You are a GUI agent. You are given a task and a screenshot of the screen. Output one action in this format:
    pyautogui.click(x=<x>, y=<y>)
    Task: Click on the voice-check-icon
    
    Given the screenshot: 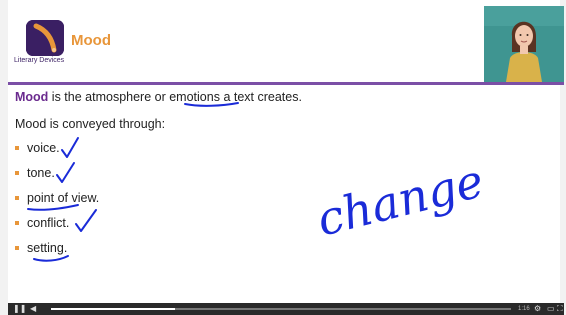 What is the action you would take?
    pyautogui.click(x=70, y=147)
    